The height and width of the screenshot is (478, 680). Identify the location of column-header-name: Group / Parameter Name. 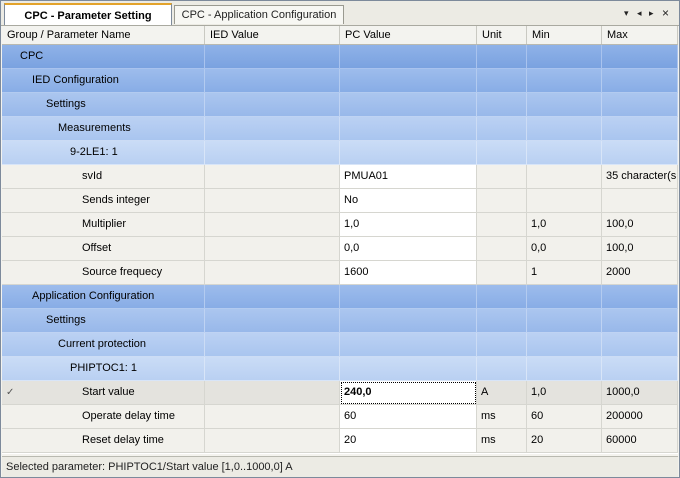
(103, 35).